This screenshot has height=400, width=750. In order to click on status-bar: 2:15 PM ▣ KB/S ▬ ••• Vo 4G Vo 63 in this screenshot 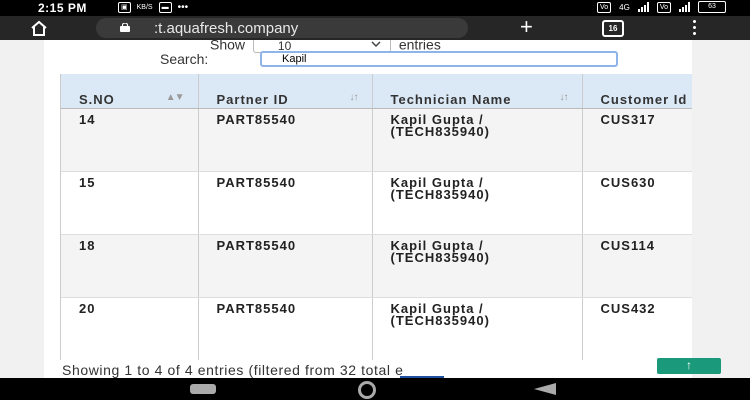, I will do `click(375, 8)`.